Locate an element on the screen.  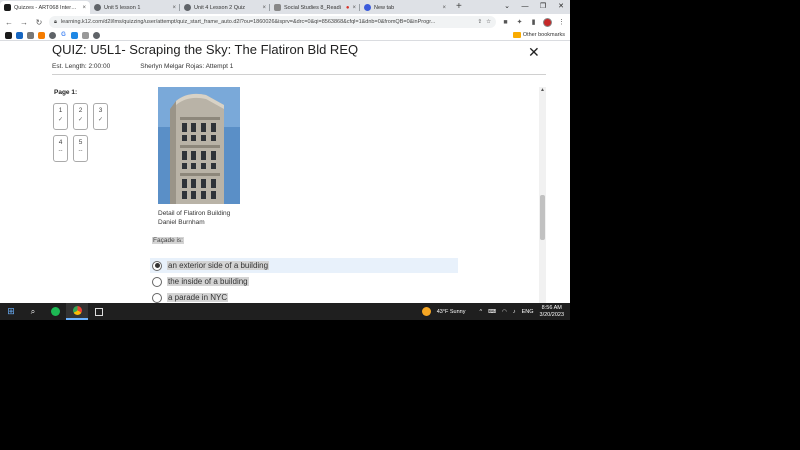
windows-start-icon: ⊞ is located at coordinates (11, 311).